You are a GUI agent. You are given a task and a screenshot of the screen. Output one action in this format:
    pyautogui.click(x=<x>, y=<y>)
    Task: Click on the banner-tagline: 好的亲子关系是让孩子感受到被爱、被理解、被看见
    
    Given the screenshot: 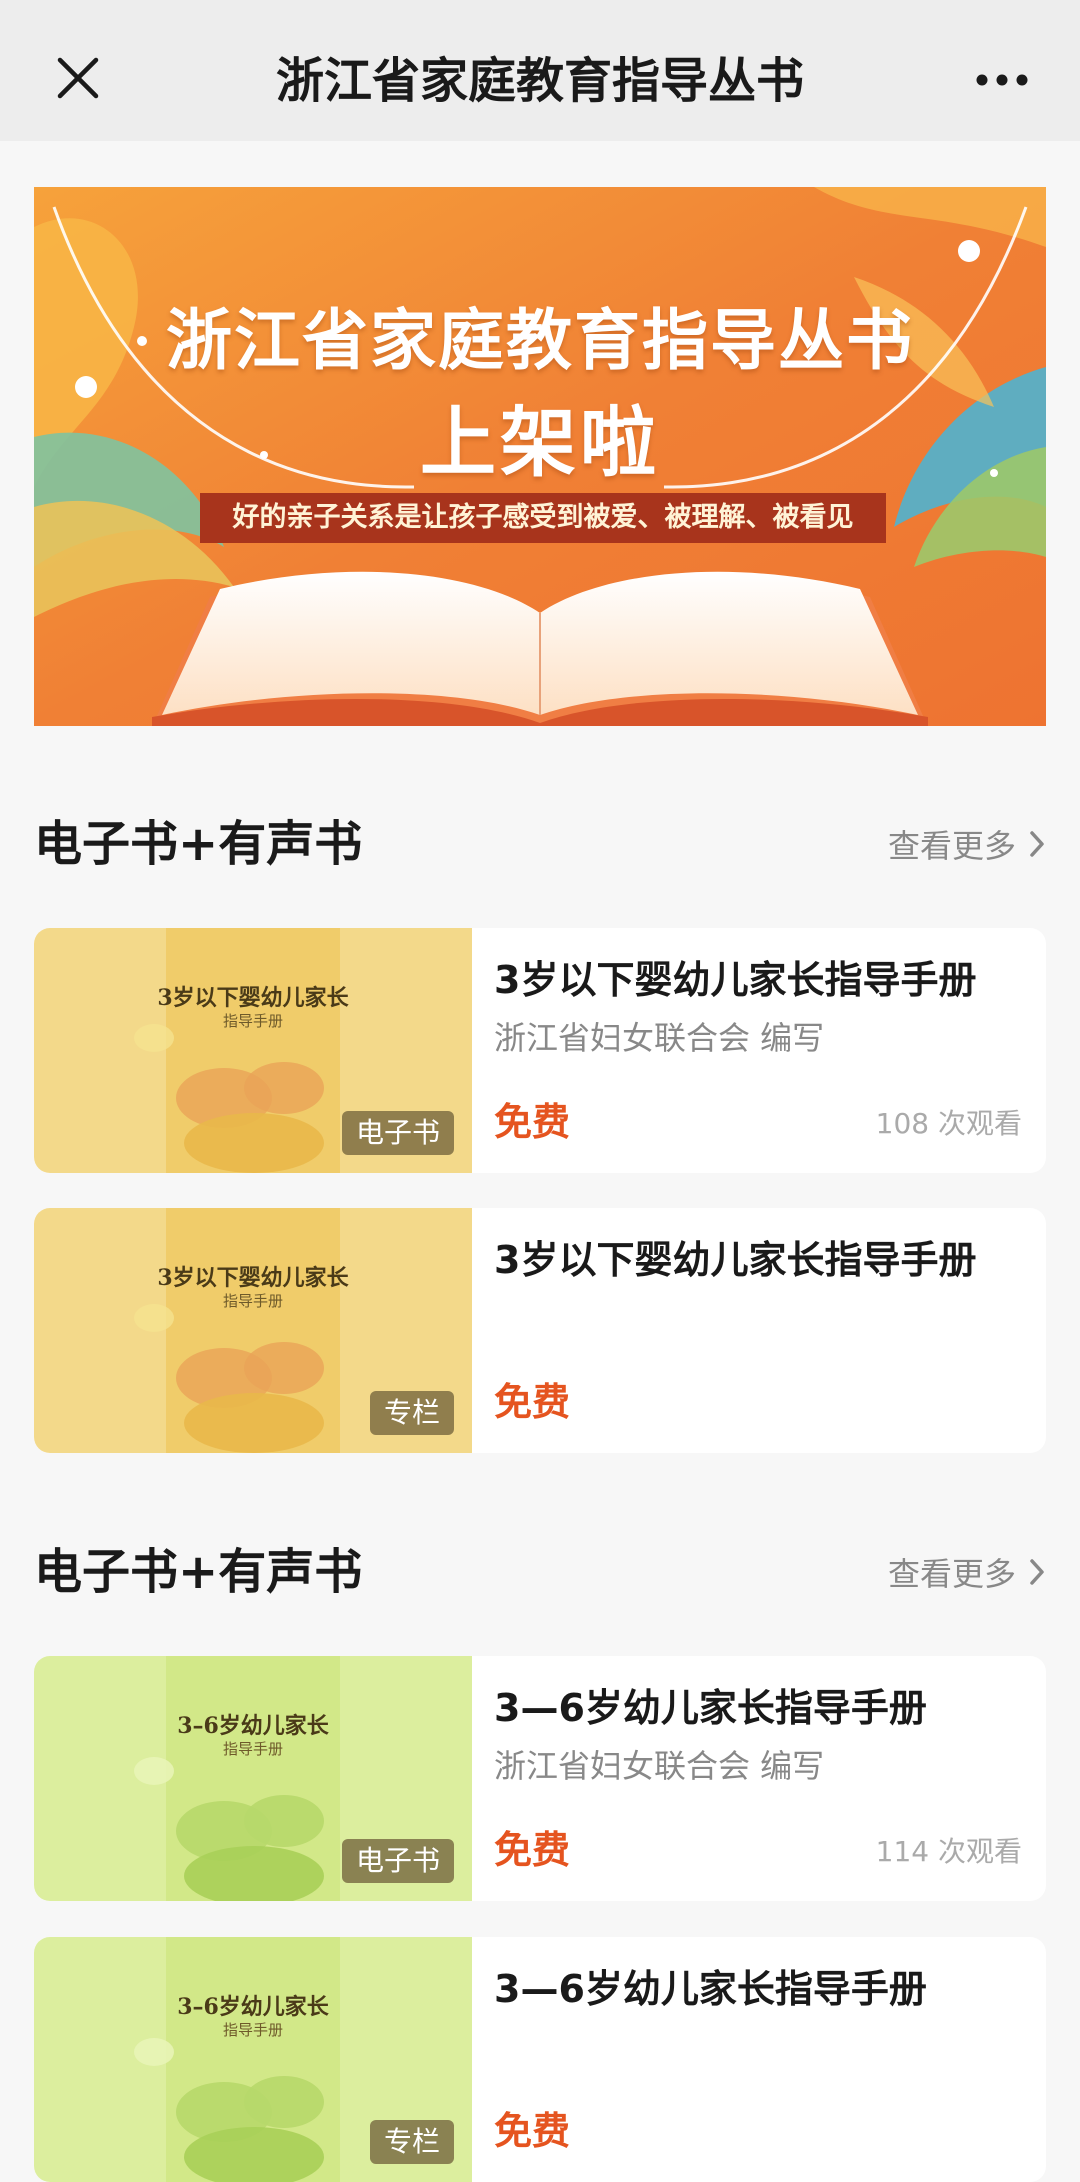 What is the action you would take?
    pyautogui.click(x=543, y=518)
    